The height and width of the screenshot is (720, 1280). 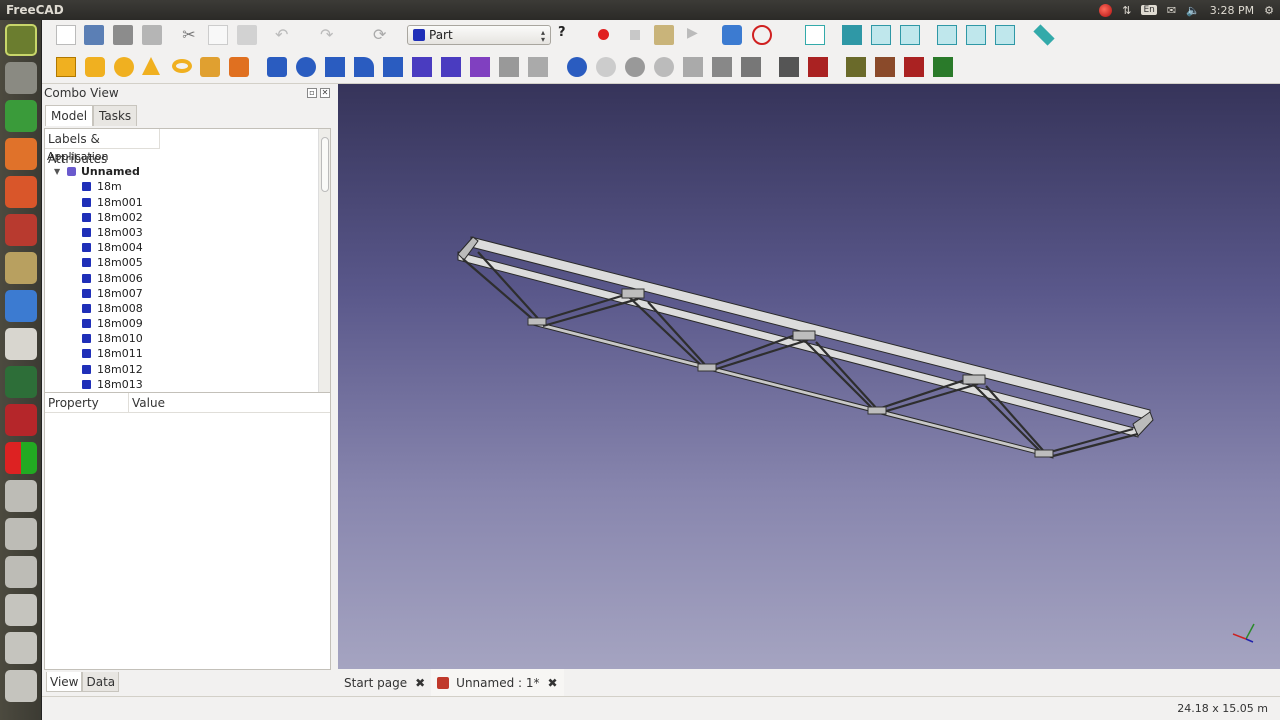 What do you see at coordinates (509, 67) in the screenshot?
I see `part-sweep-icon` at bounding box center [509, 67].